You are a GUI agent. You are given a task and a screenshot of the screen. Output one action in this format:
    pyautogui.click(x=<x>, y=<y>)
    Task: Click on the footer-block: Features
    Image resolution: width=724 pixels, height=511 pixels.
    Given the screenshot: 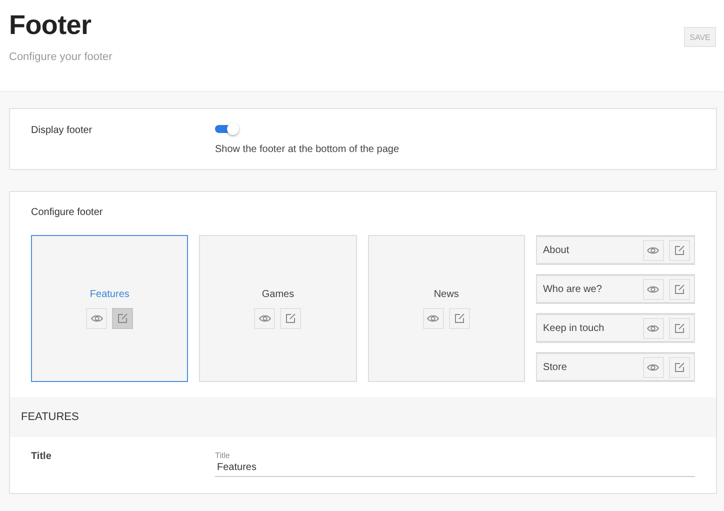 What is the action you would take?
    pyautogui.click(x=109, y=308)
    